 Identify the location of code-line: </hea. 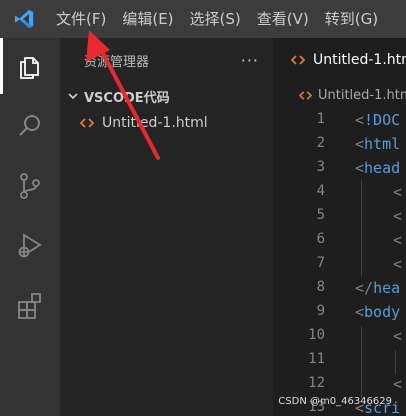
(378, 288).